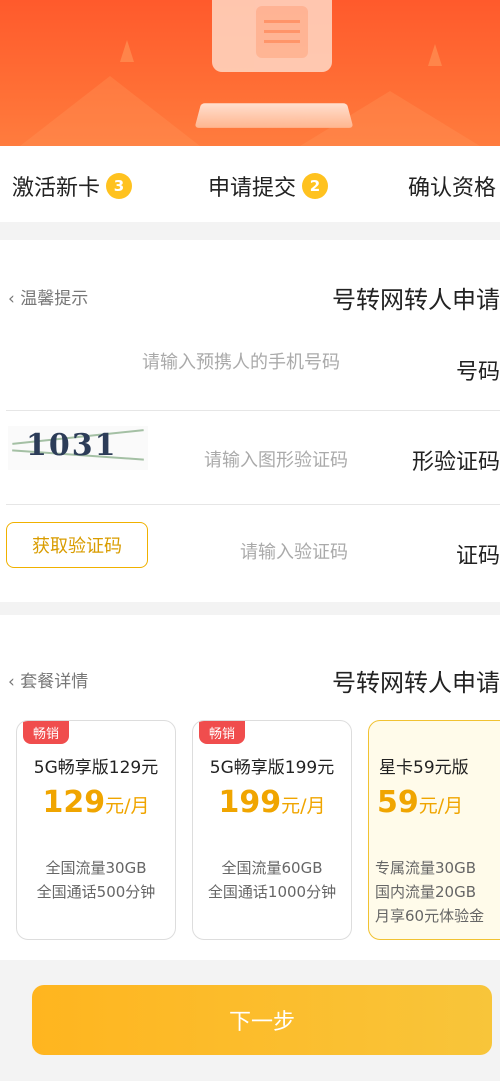 The width and height of the screenshot is (500, 1081). What do you see at coordinates (294, 551) in the screenshot?
I see `sms-code-input: 请输入验证码` at bounding box center [294, 551].